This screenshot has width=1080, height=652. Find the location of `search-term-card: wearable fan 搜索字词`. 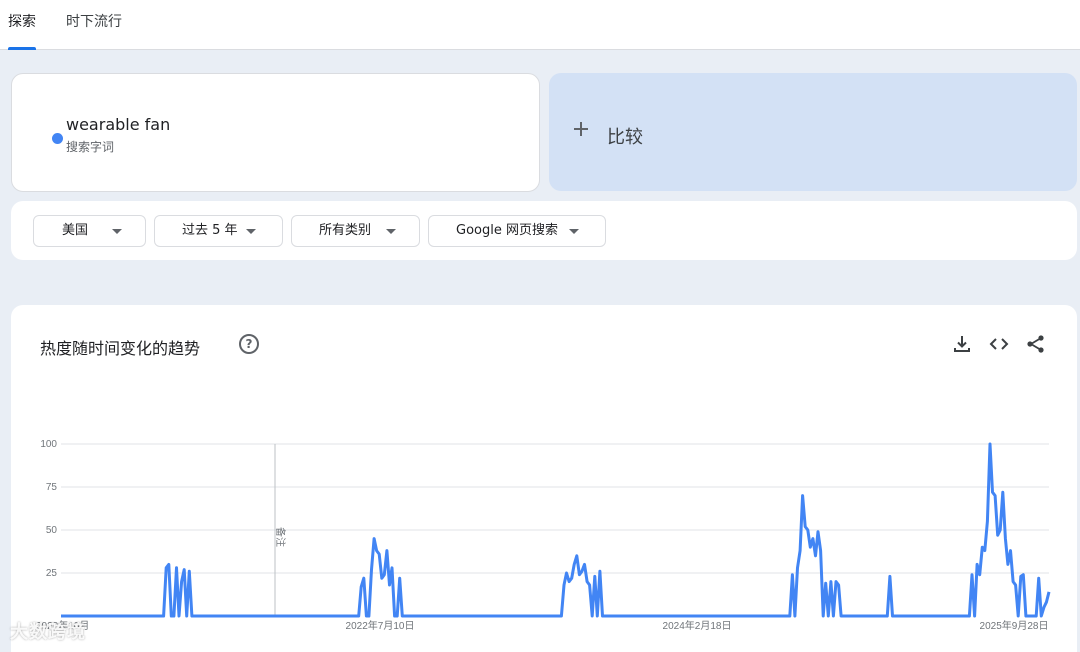

search-term-card: wearable fan 搜索字词 is located at coordinates (275, 132).